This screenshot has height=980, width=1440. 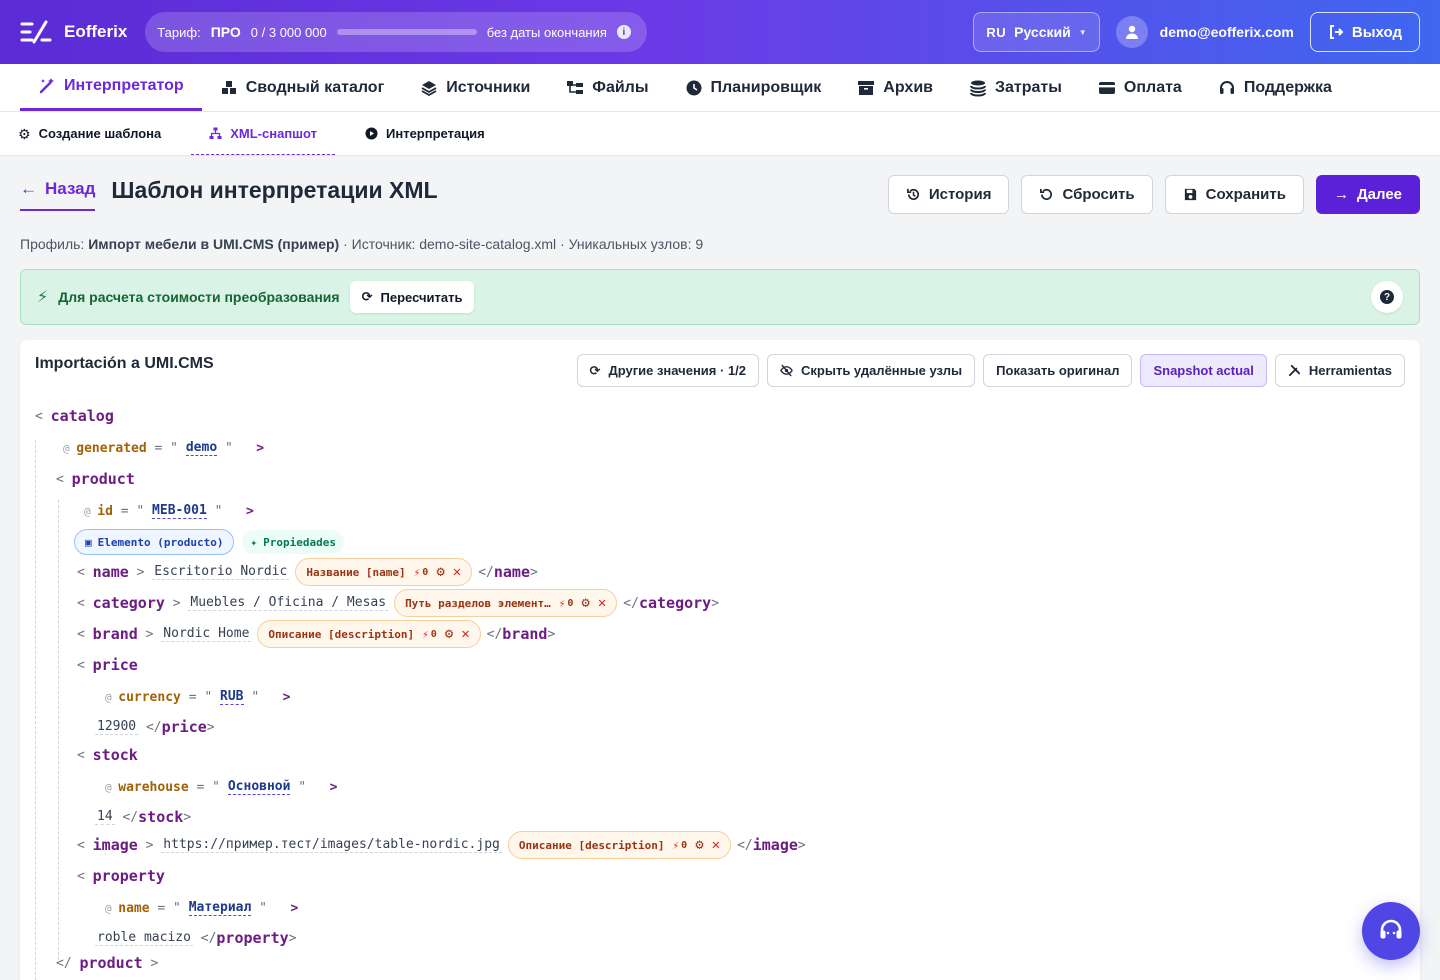 What do you see at coordinates (1131, 32) in the screenshot?
I see `avatar` at bounding box center [1131, 32].